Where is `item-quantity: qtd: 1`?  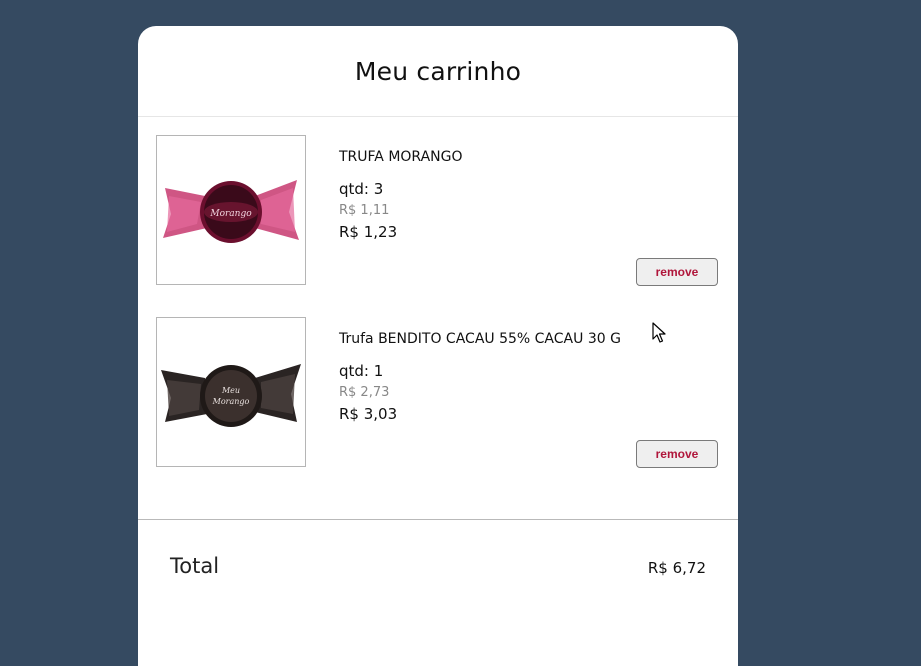 item-quantity: qtd: 1 is located at coordinates (361, 371).